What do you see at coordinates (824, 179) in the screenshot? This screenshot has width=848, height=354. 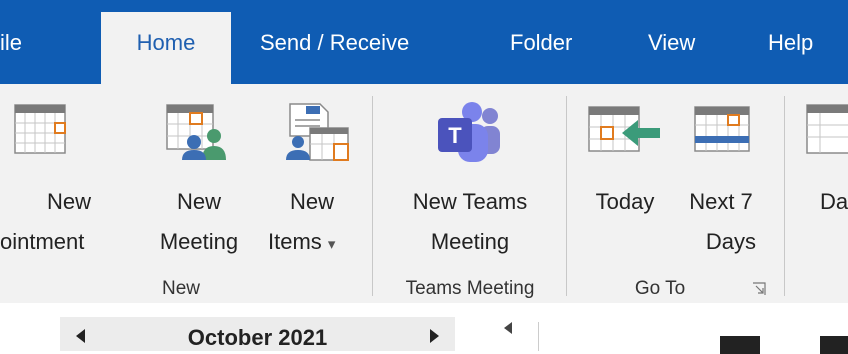 I see `day-view-button: Da` at bounding box center [824, 179].